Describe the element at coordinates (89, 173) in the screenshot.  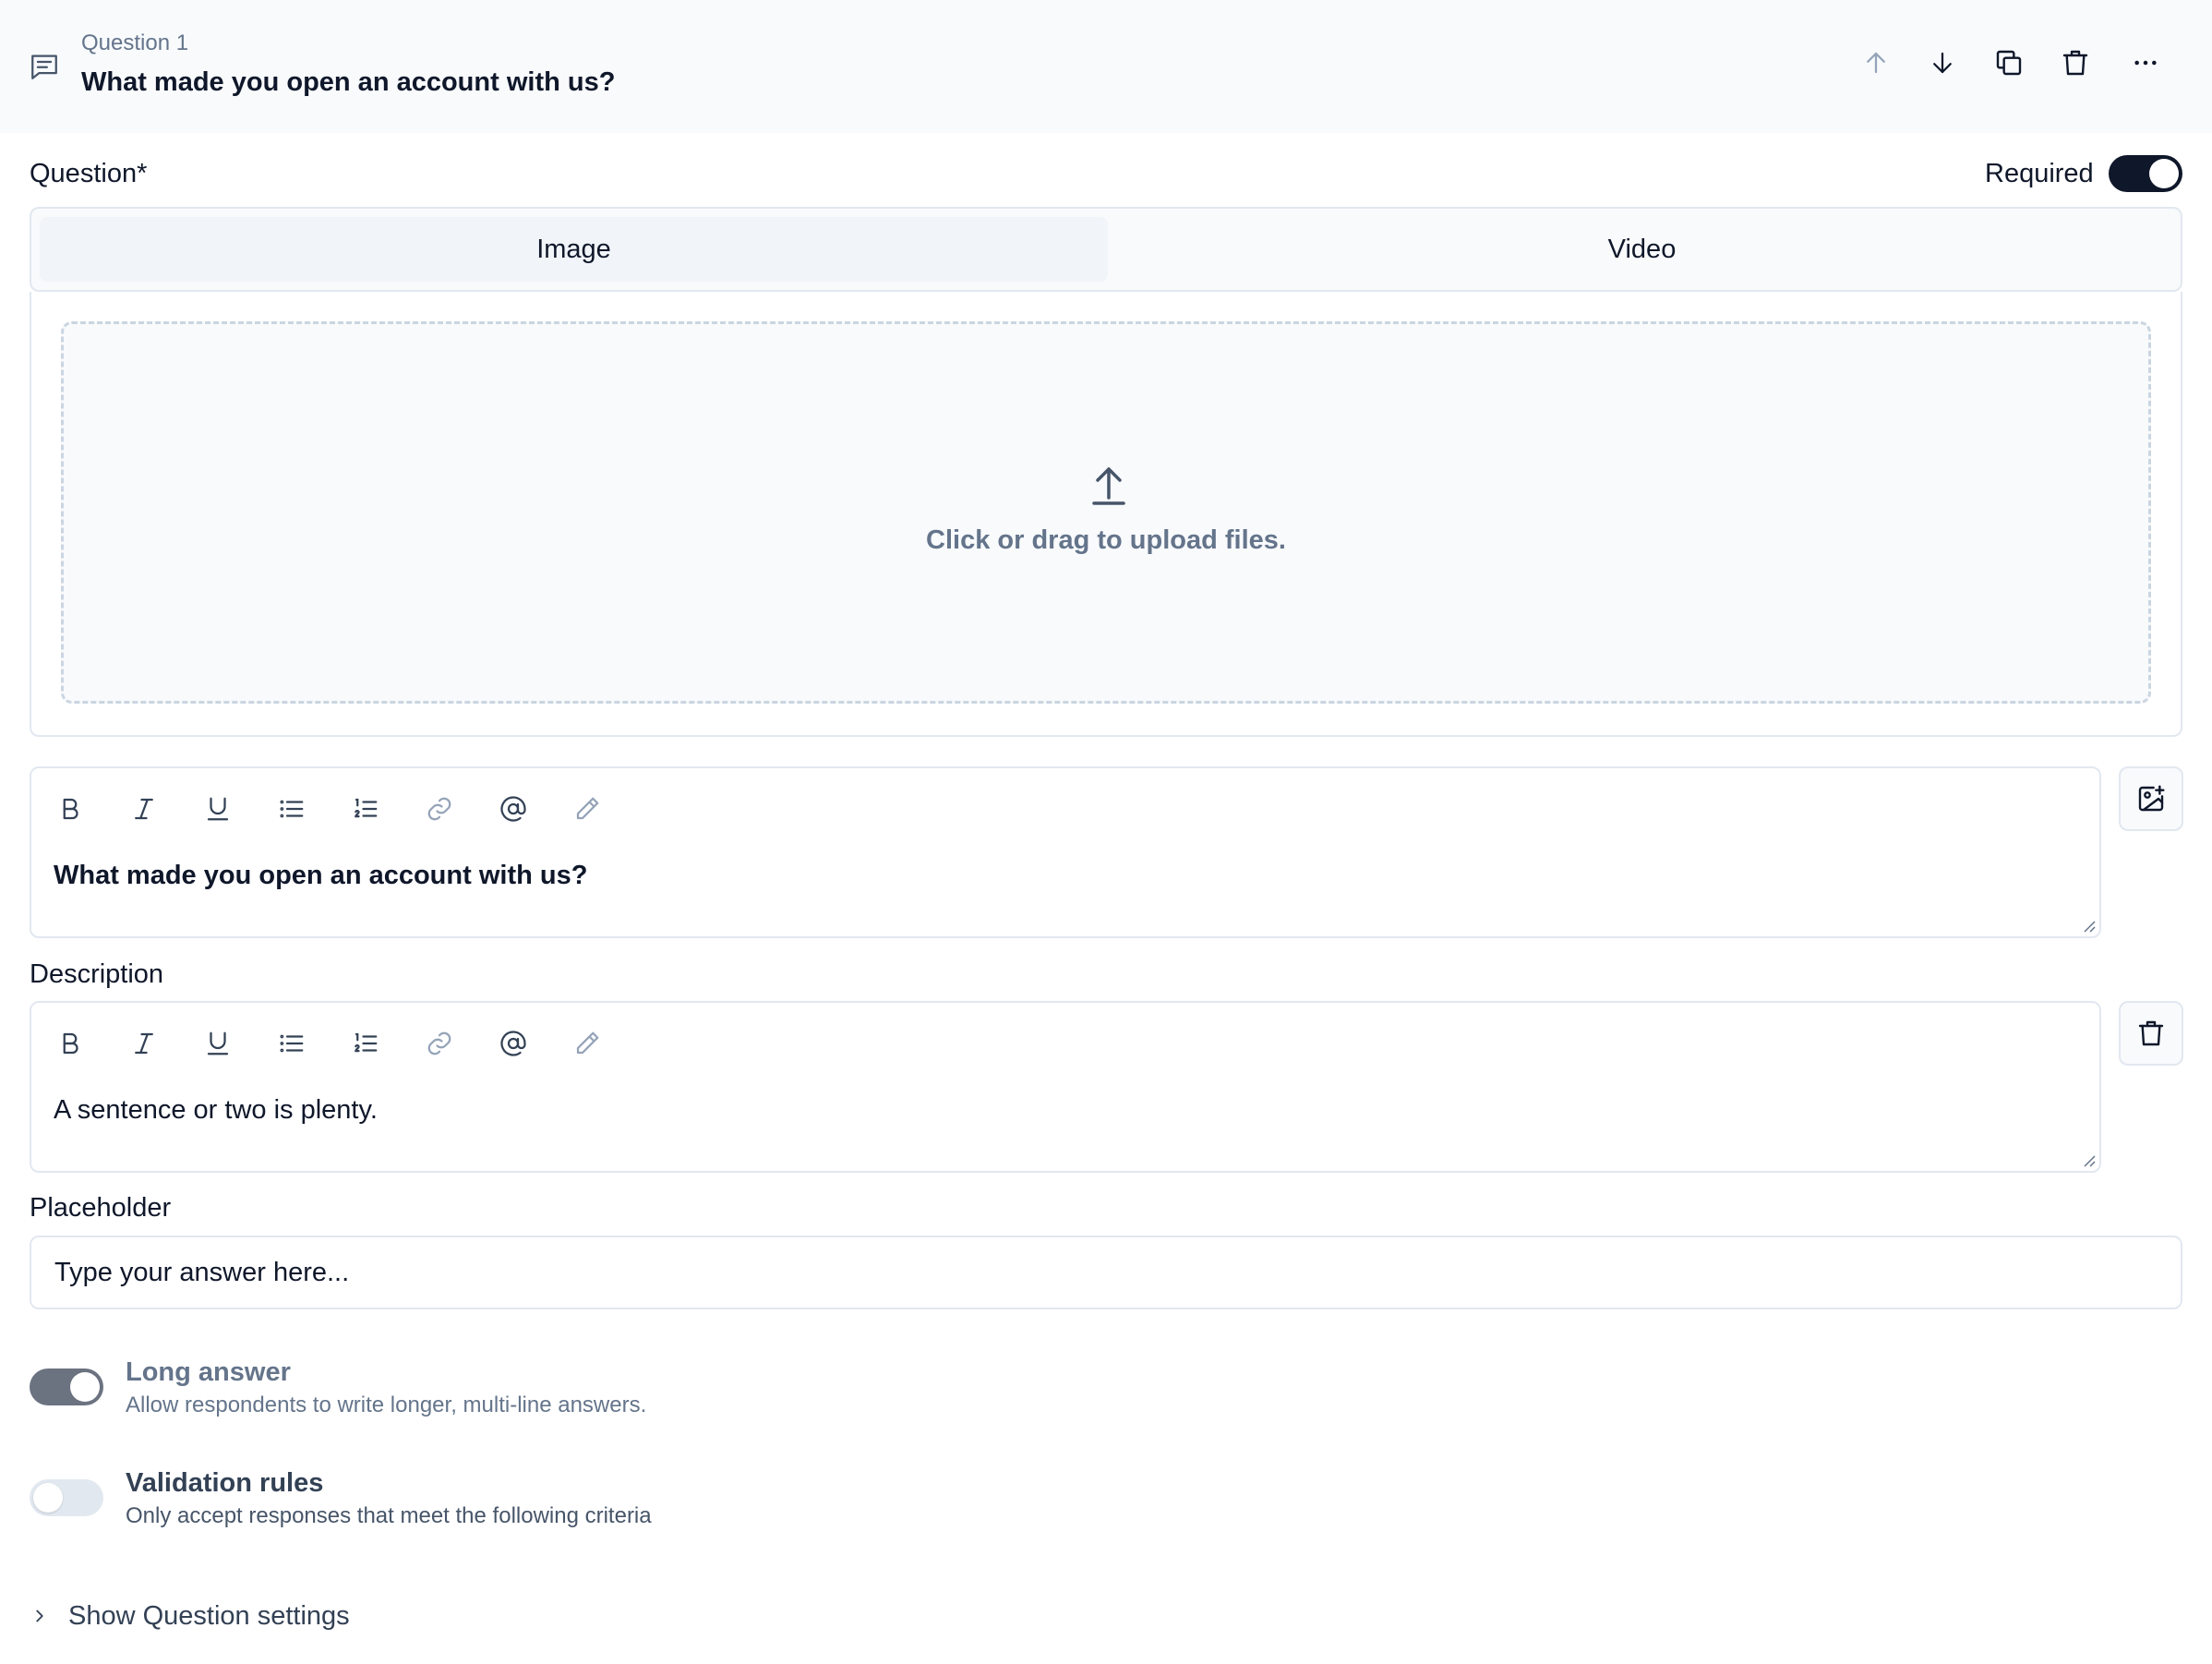
I see `question-label: Question*` at that location.